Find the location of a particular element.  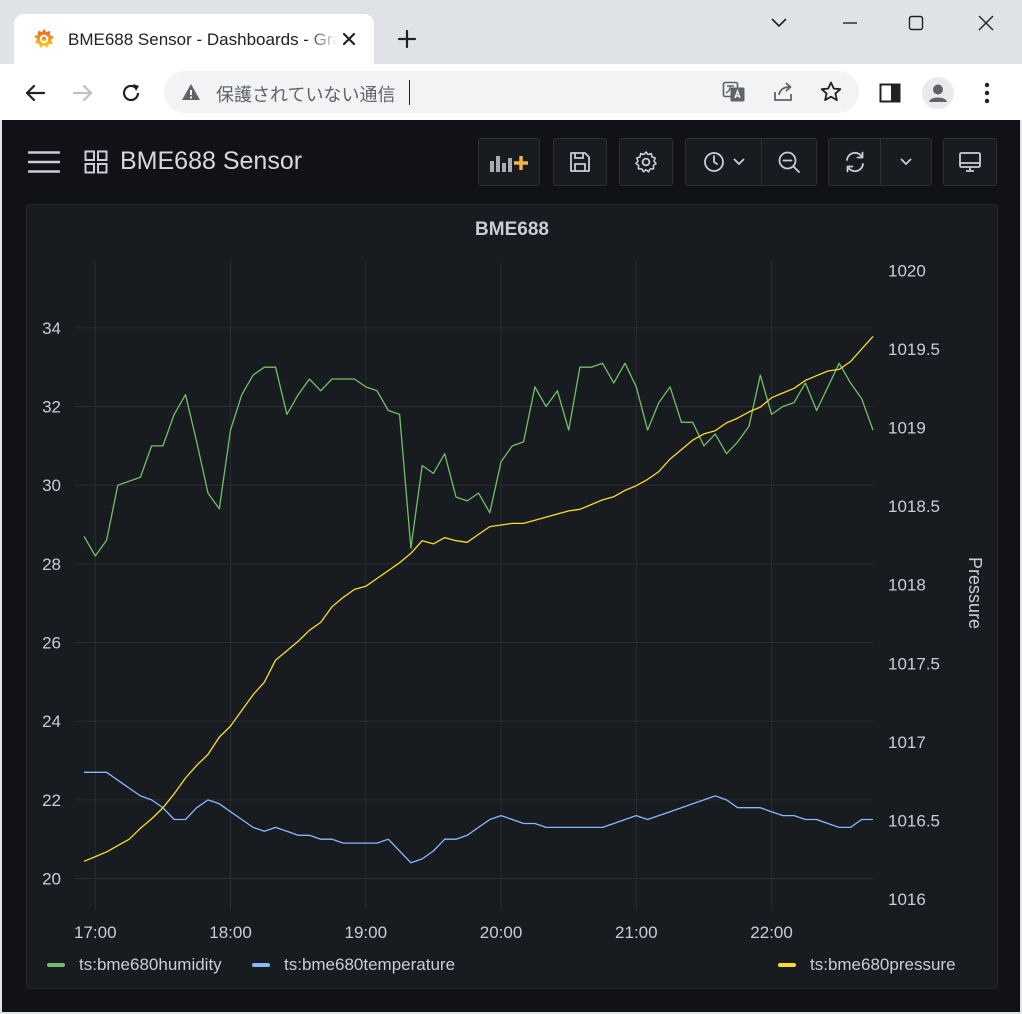

y-right-tick-label: 1016.5 is located at coordinates (914, 820).